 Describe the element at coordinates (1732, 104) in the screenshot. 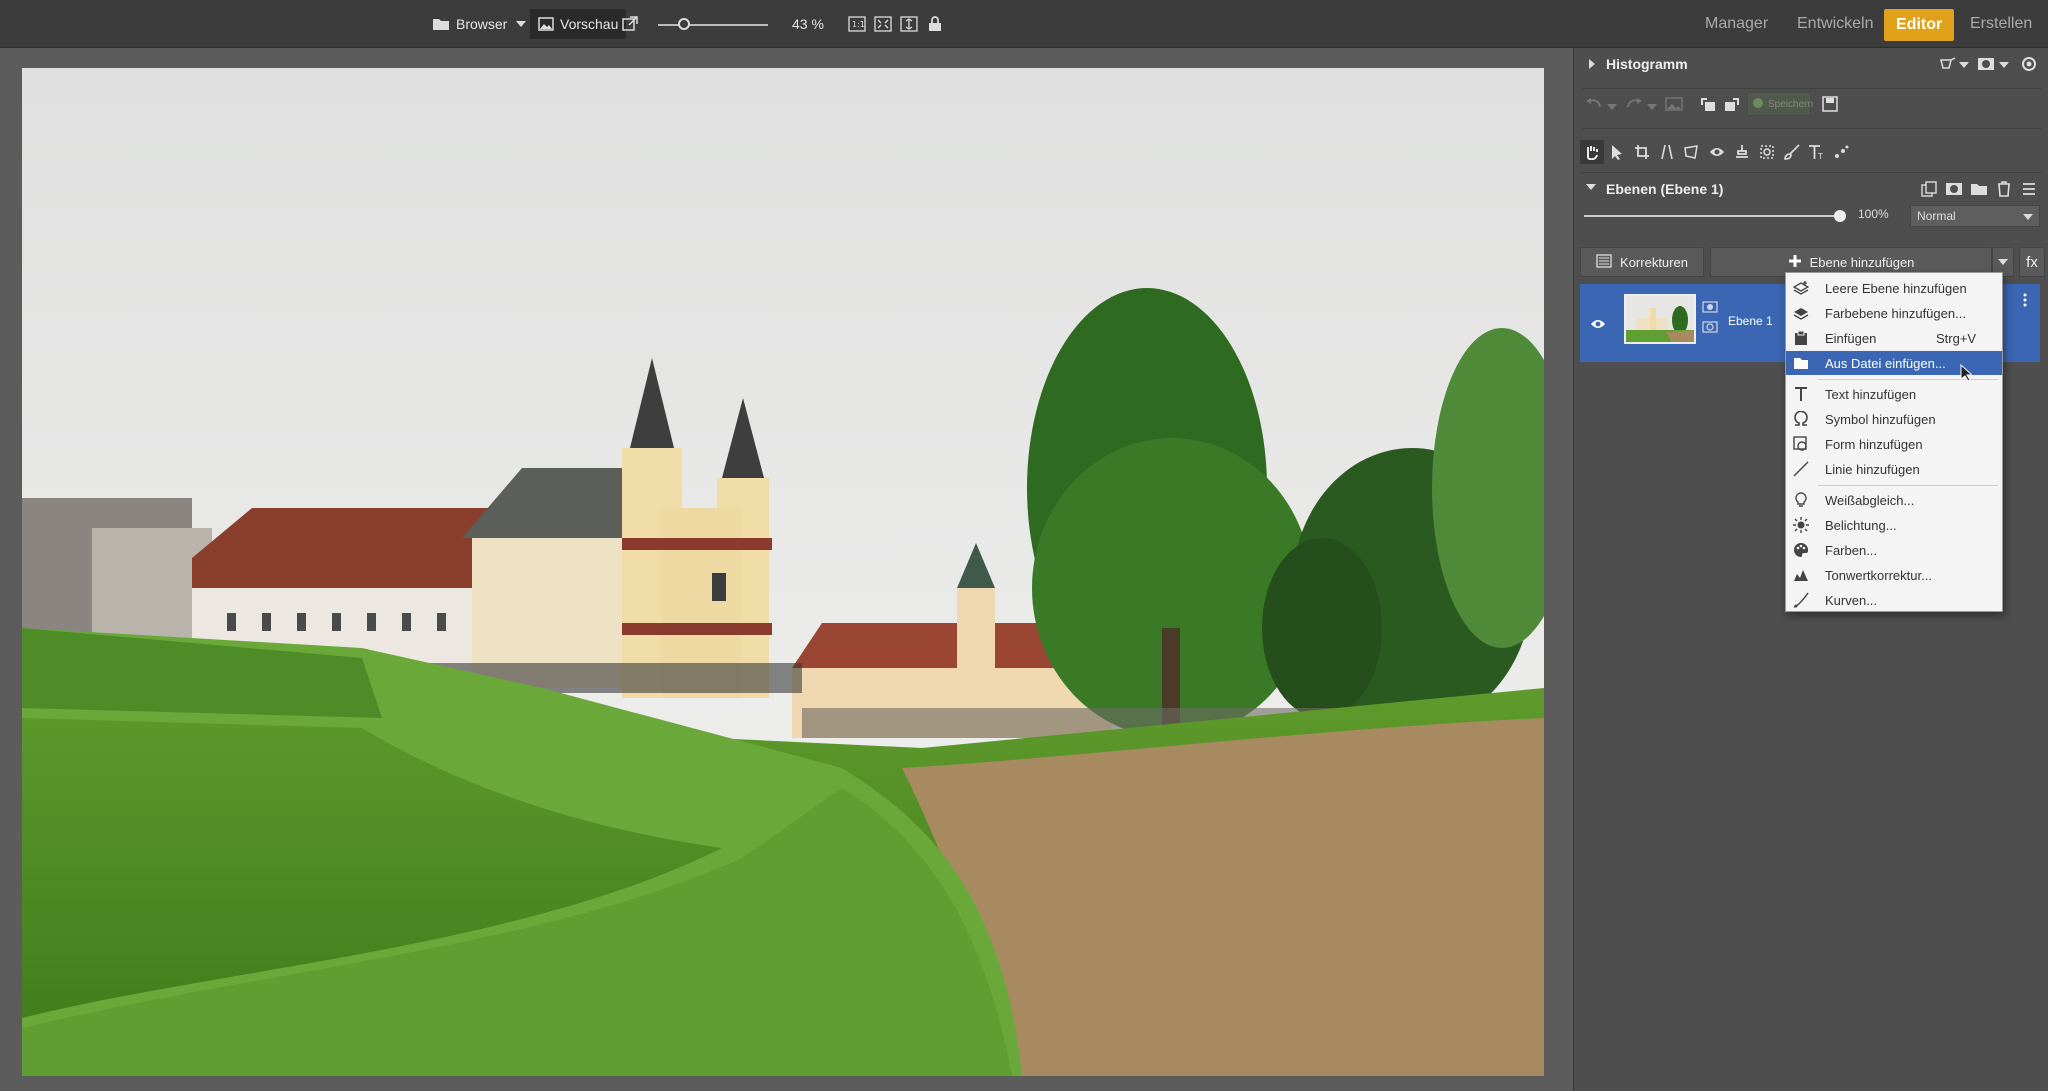

I see `rotate-right-icon` at that location.